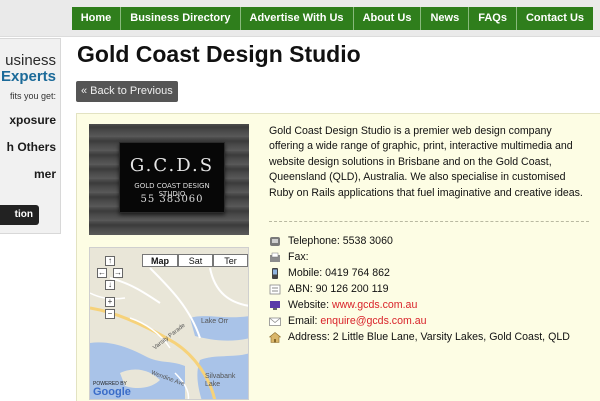  What do you see at coordinates (275, 321) in the screenshot?
I see `email-icon` at bounding box center [275, 321].